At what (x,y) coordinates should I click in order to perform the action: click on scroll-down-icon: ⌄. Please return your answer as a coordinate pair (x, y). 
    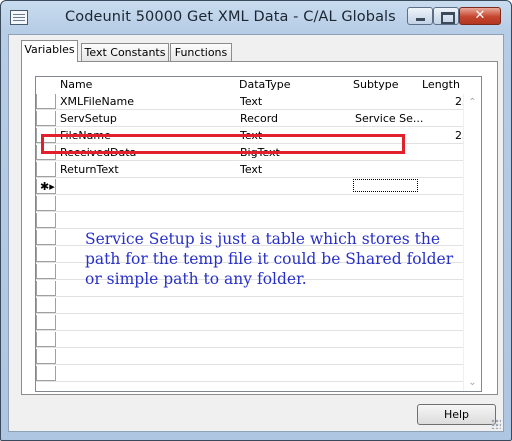
    Looking at the image, I should click on (472, 382).